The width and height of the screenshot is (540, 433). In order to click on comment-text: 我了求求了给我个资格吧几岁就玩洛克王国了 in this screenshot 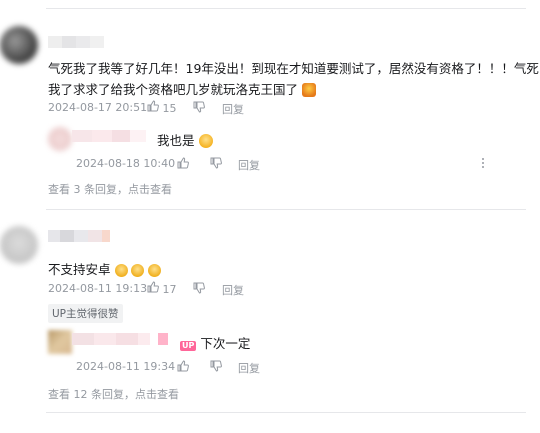, I will do `click(173, 89)`.